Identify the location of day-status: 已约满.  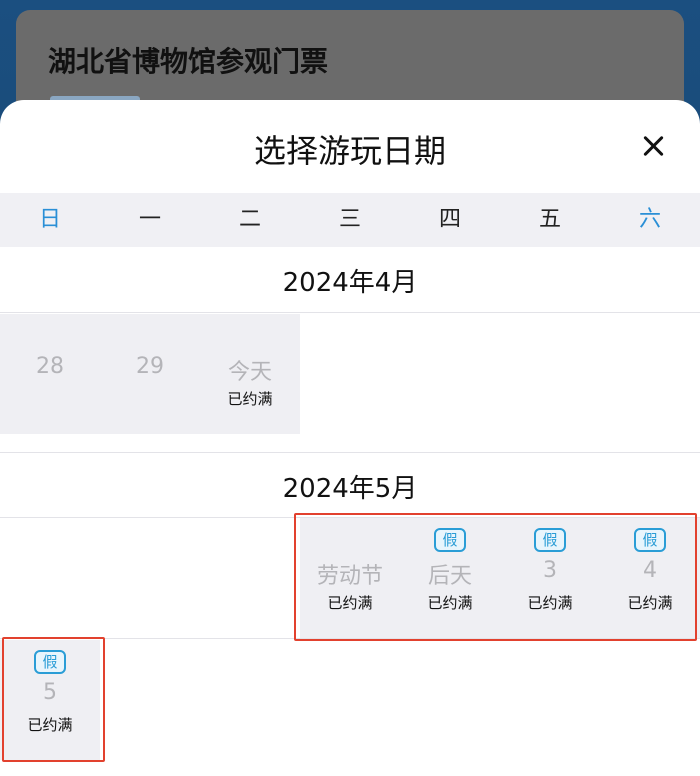
(250, 399).